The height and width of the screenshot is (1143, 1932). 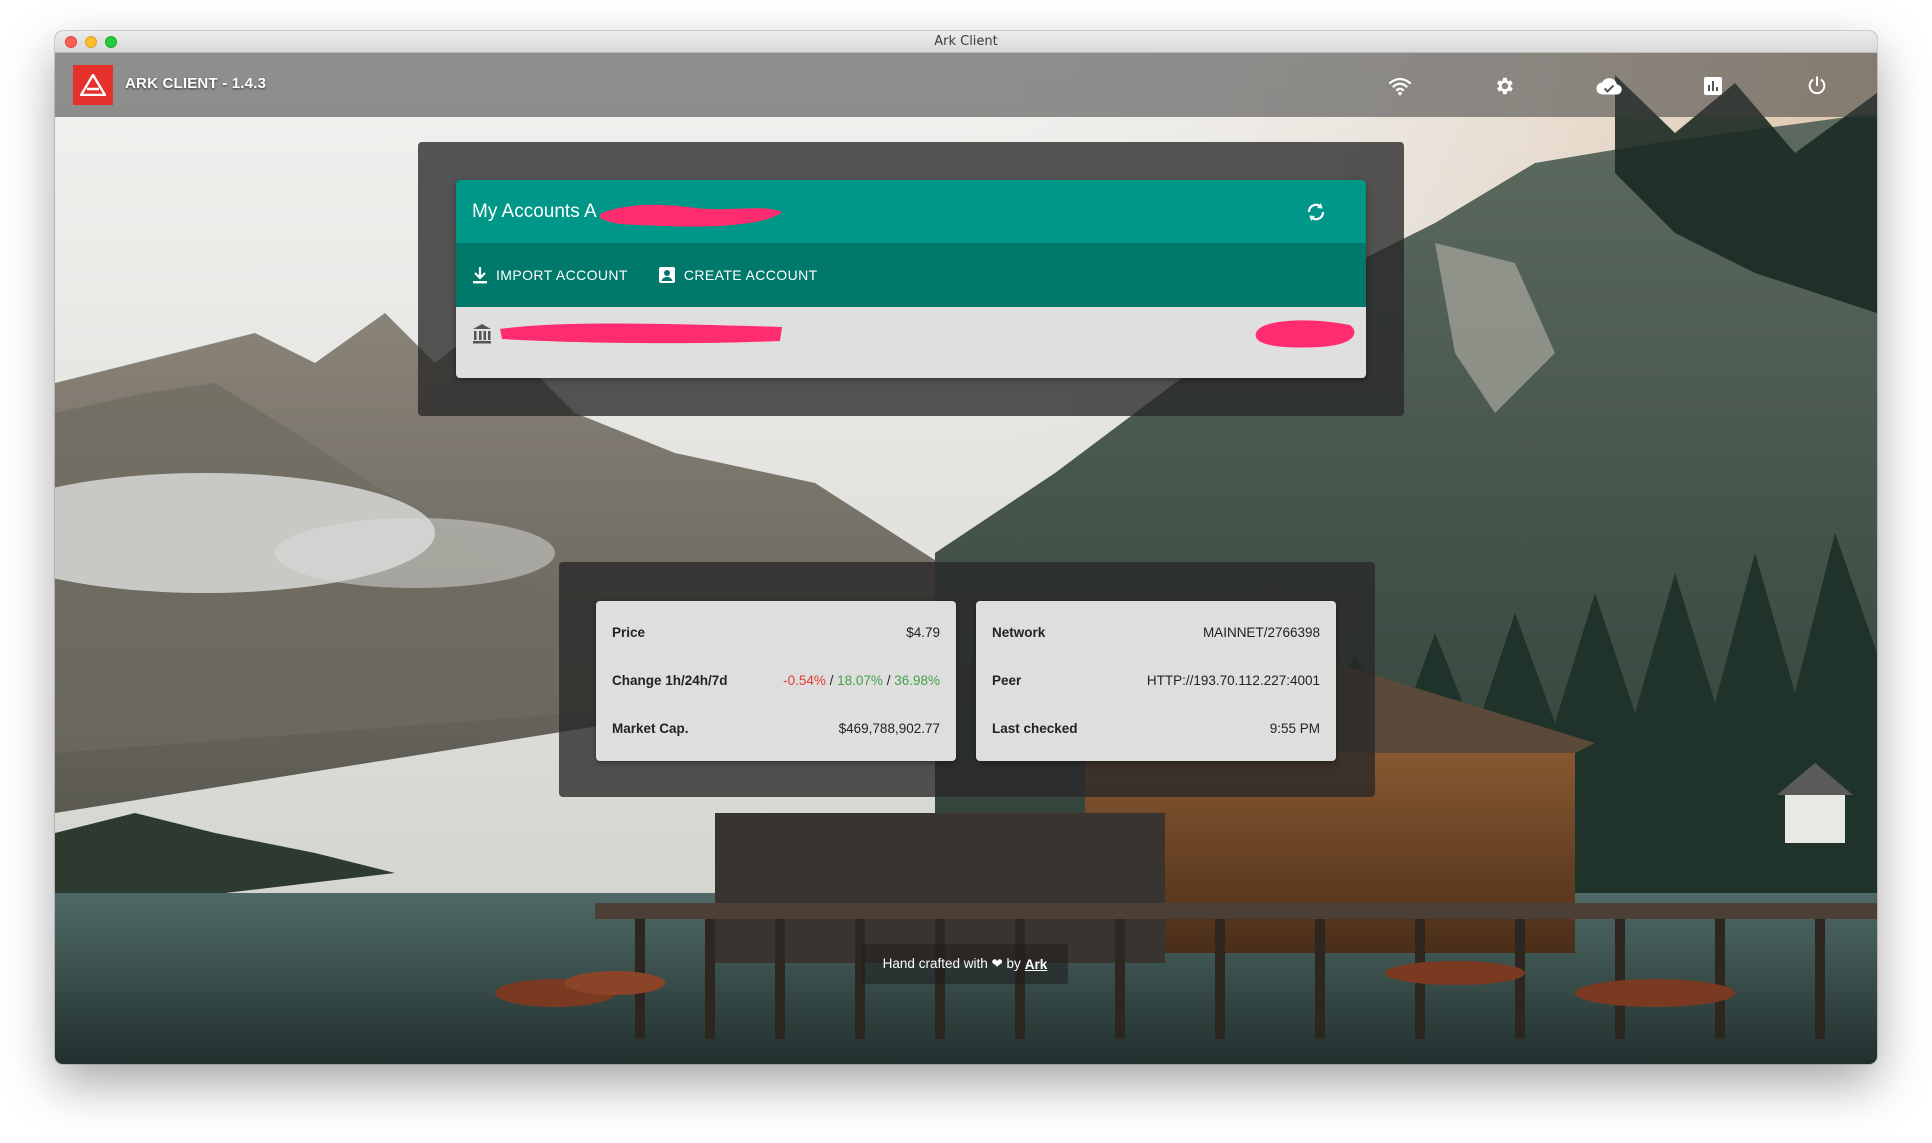 I want to click on price-value: $4.79, so click(x=923, y=632).